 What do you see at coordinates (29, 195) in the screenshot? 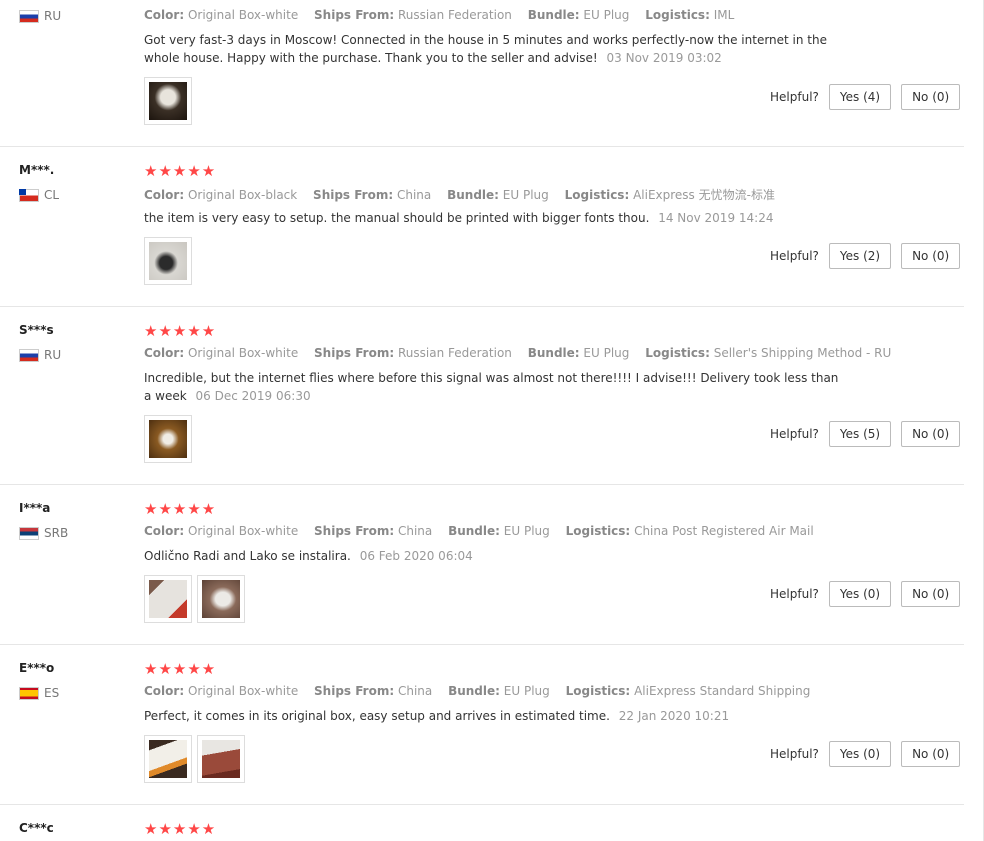
I see `flag-chile-icon` at bounding box center [29, 195].